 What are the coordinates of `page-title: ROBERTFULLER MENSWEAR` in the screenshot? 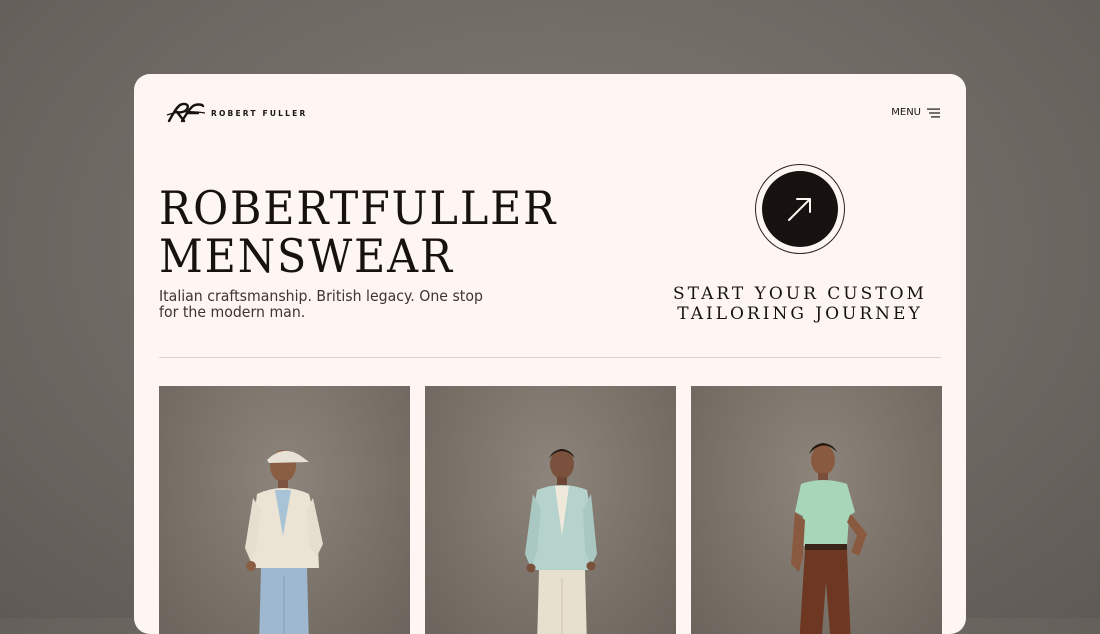 It's located at (358, 232).